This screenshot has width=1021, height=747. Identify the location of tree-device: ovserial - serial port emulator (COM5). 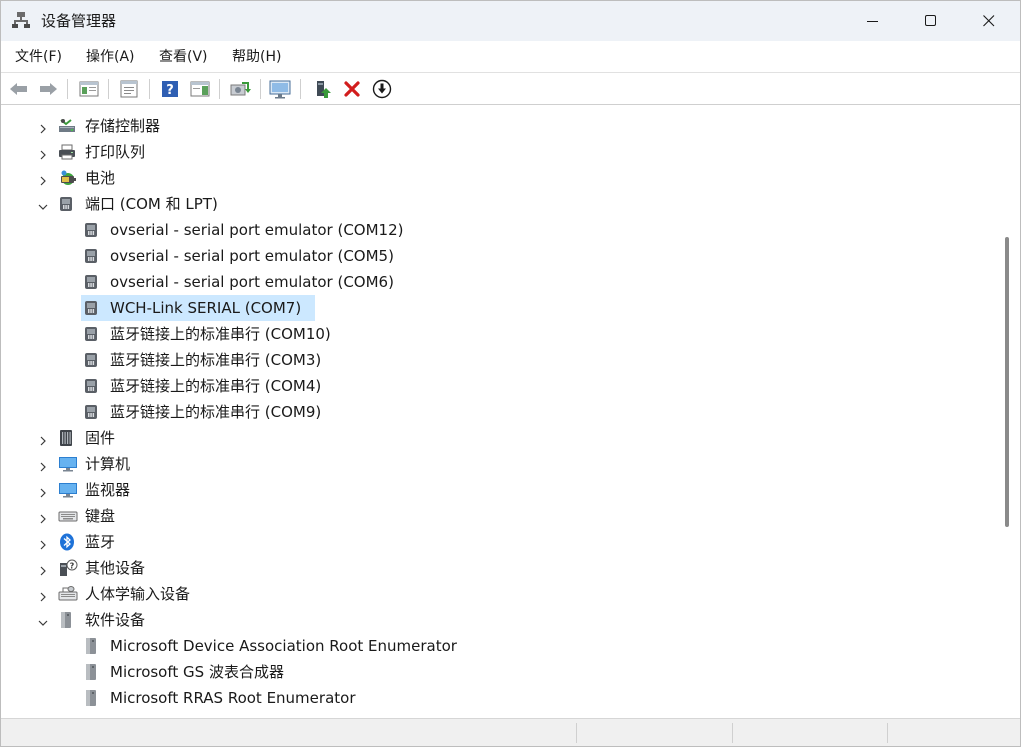
(500, 256).